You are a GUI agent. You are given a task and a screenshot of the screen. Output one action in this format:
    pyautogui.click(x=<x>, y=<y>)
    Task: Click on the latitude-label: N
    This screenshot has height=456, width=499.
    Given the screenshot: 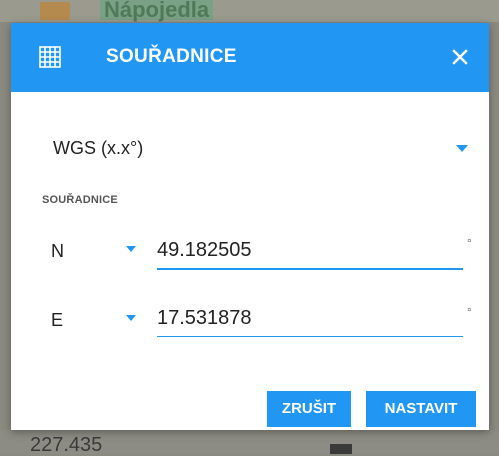 What is the action you would take?
    pyautogui.click(x=57, y=251)
    